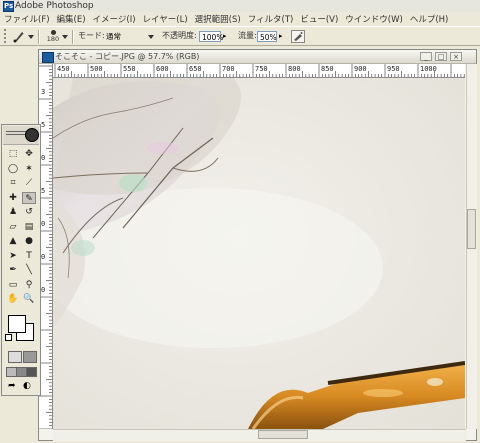 The image size is (480, 443). I want to click on flow-field: 50%, so click(267, 36).